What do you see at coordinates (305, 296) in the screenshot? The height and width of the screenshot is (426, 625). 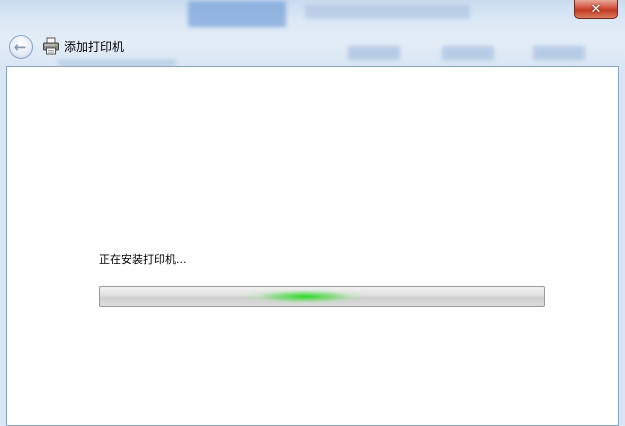 I see `progress-indicator-glow` at bounding box center [305, 296].